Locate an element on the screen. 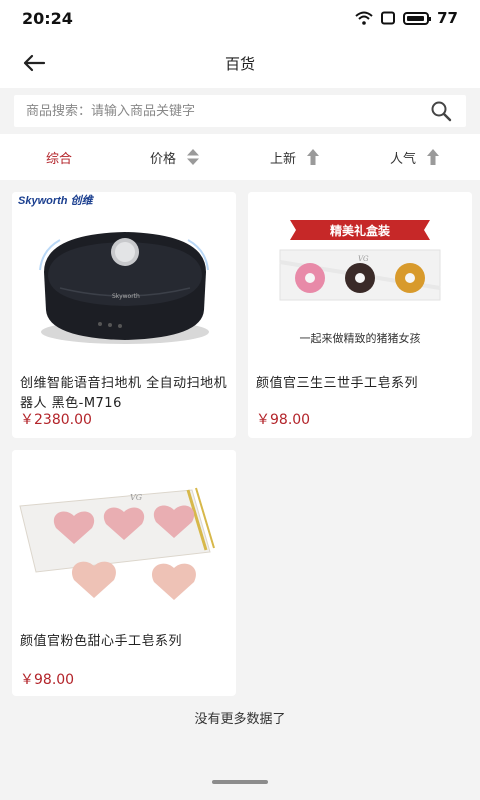  product-card: VG 颜值官粉色甜心手工皂系列 ￥98.00 is located at coordinates (124, 573).